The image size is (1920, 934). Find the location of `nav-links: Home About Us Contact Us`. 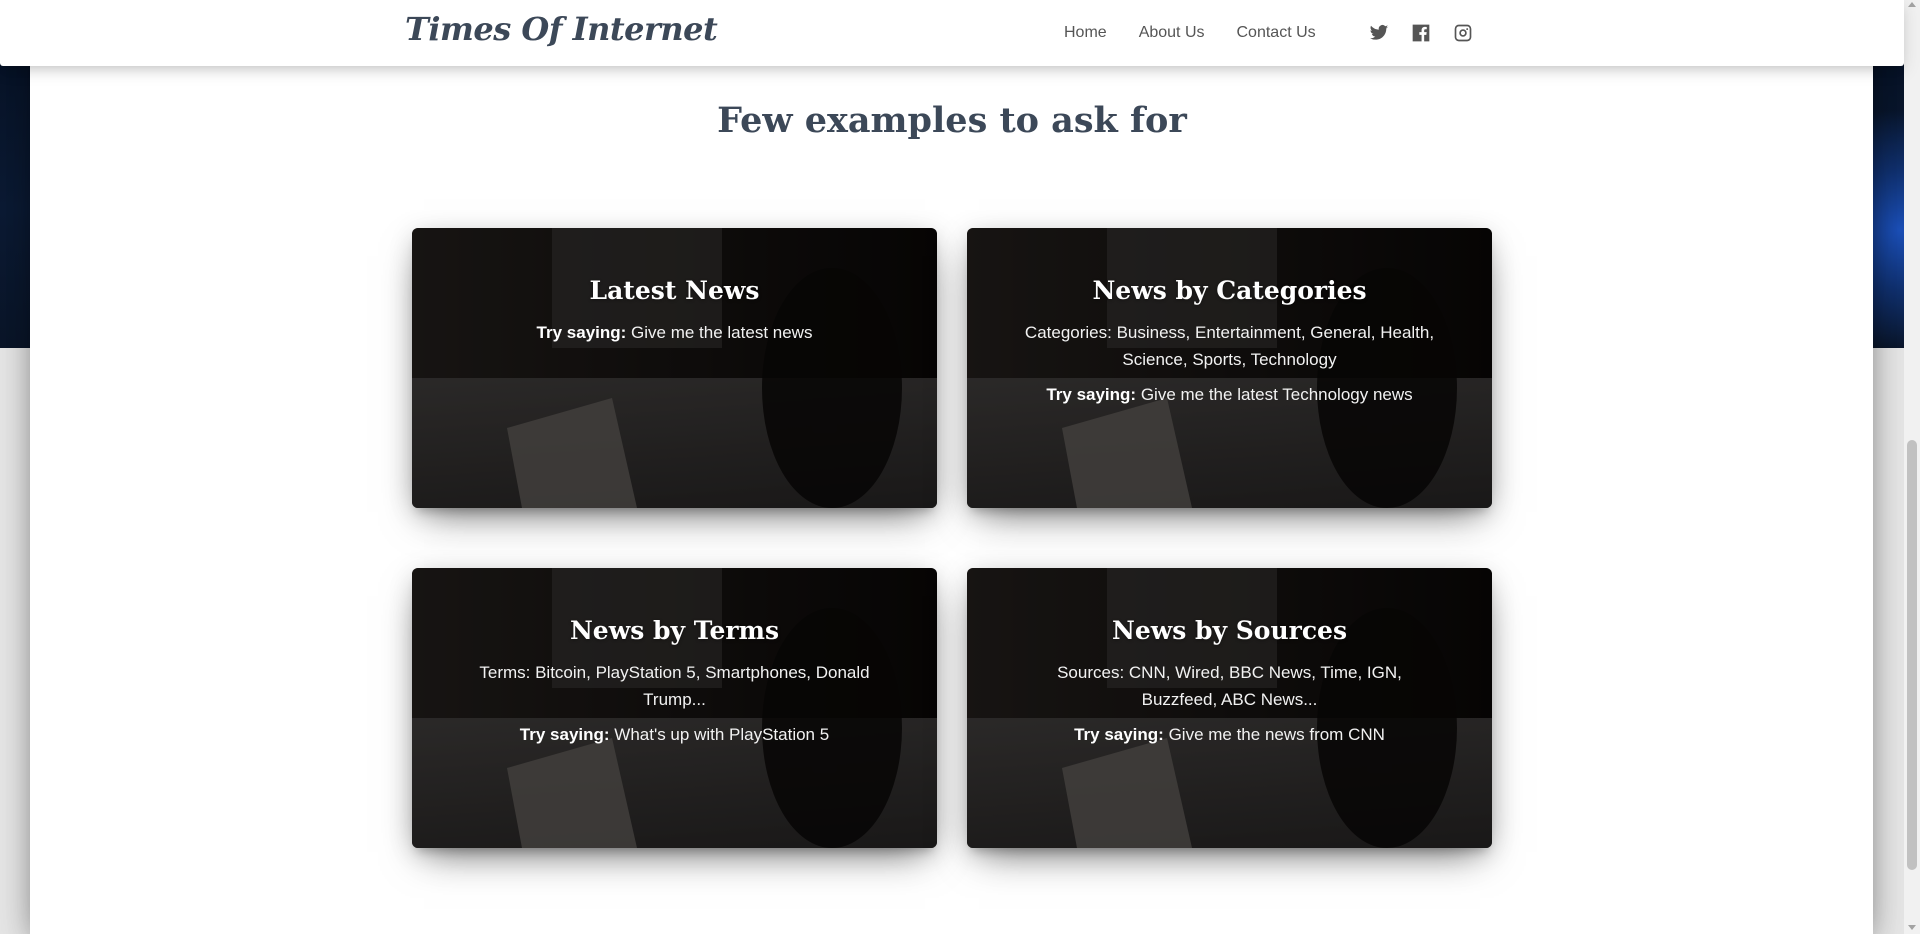

nav-links: Home About Us Contact Us is located at coordinates (1269, 33).